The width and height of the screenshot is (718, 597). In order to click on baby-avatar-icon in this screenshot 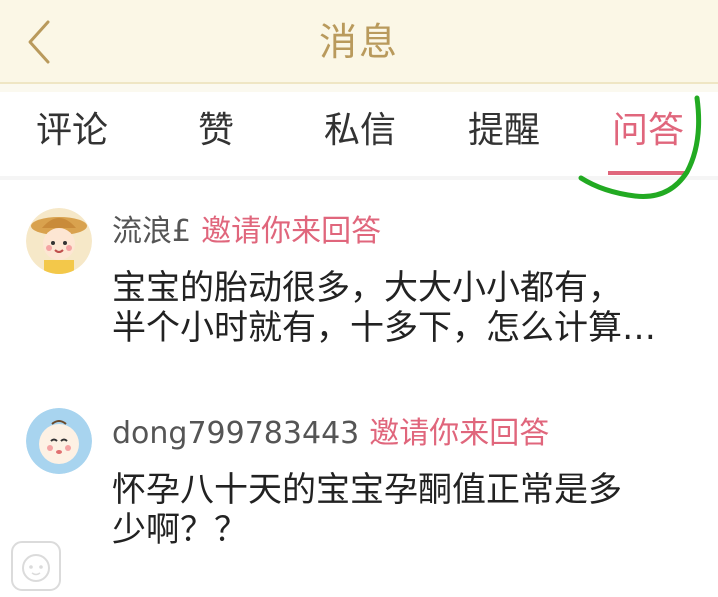, I will do `click(59, 441)`.